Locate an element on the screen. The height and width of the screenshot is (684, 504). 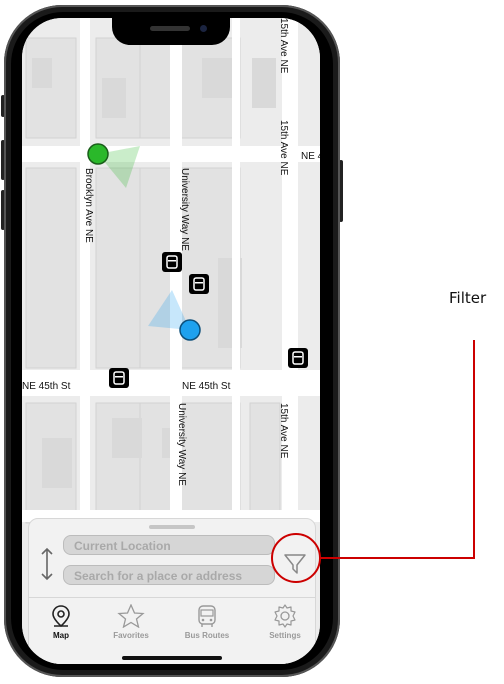
filter-callout is located at coordinates (373, 461).